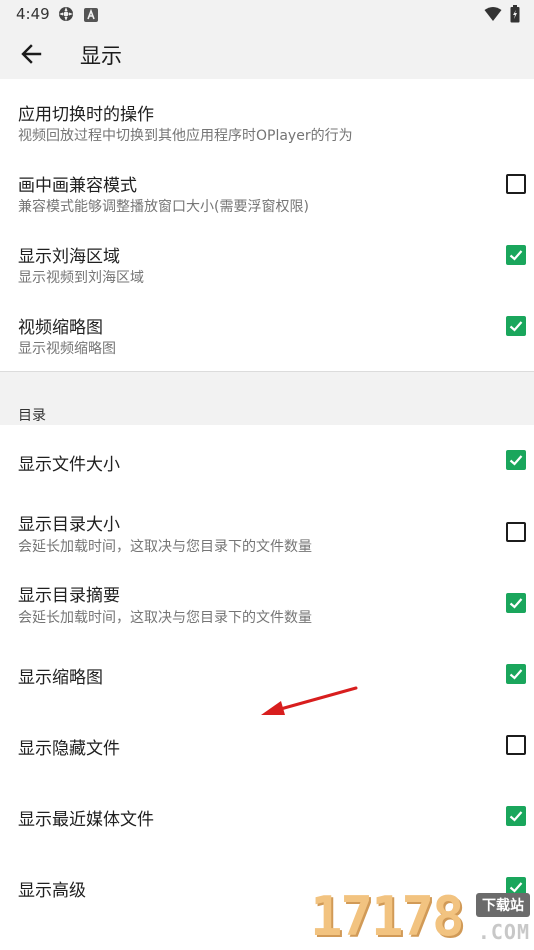 This screenshot has width=534, height=950. I want to click on pref-title: 显示最近媒体文件, so click(86, 820).